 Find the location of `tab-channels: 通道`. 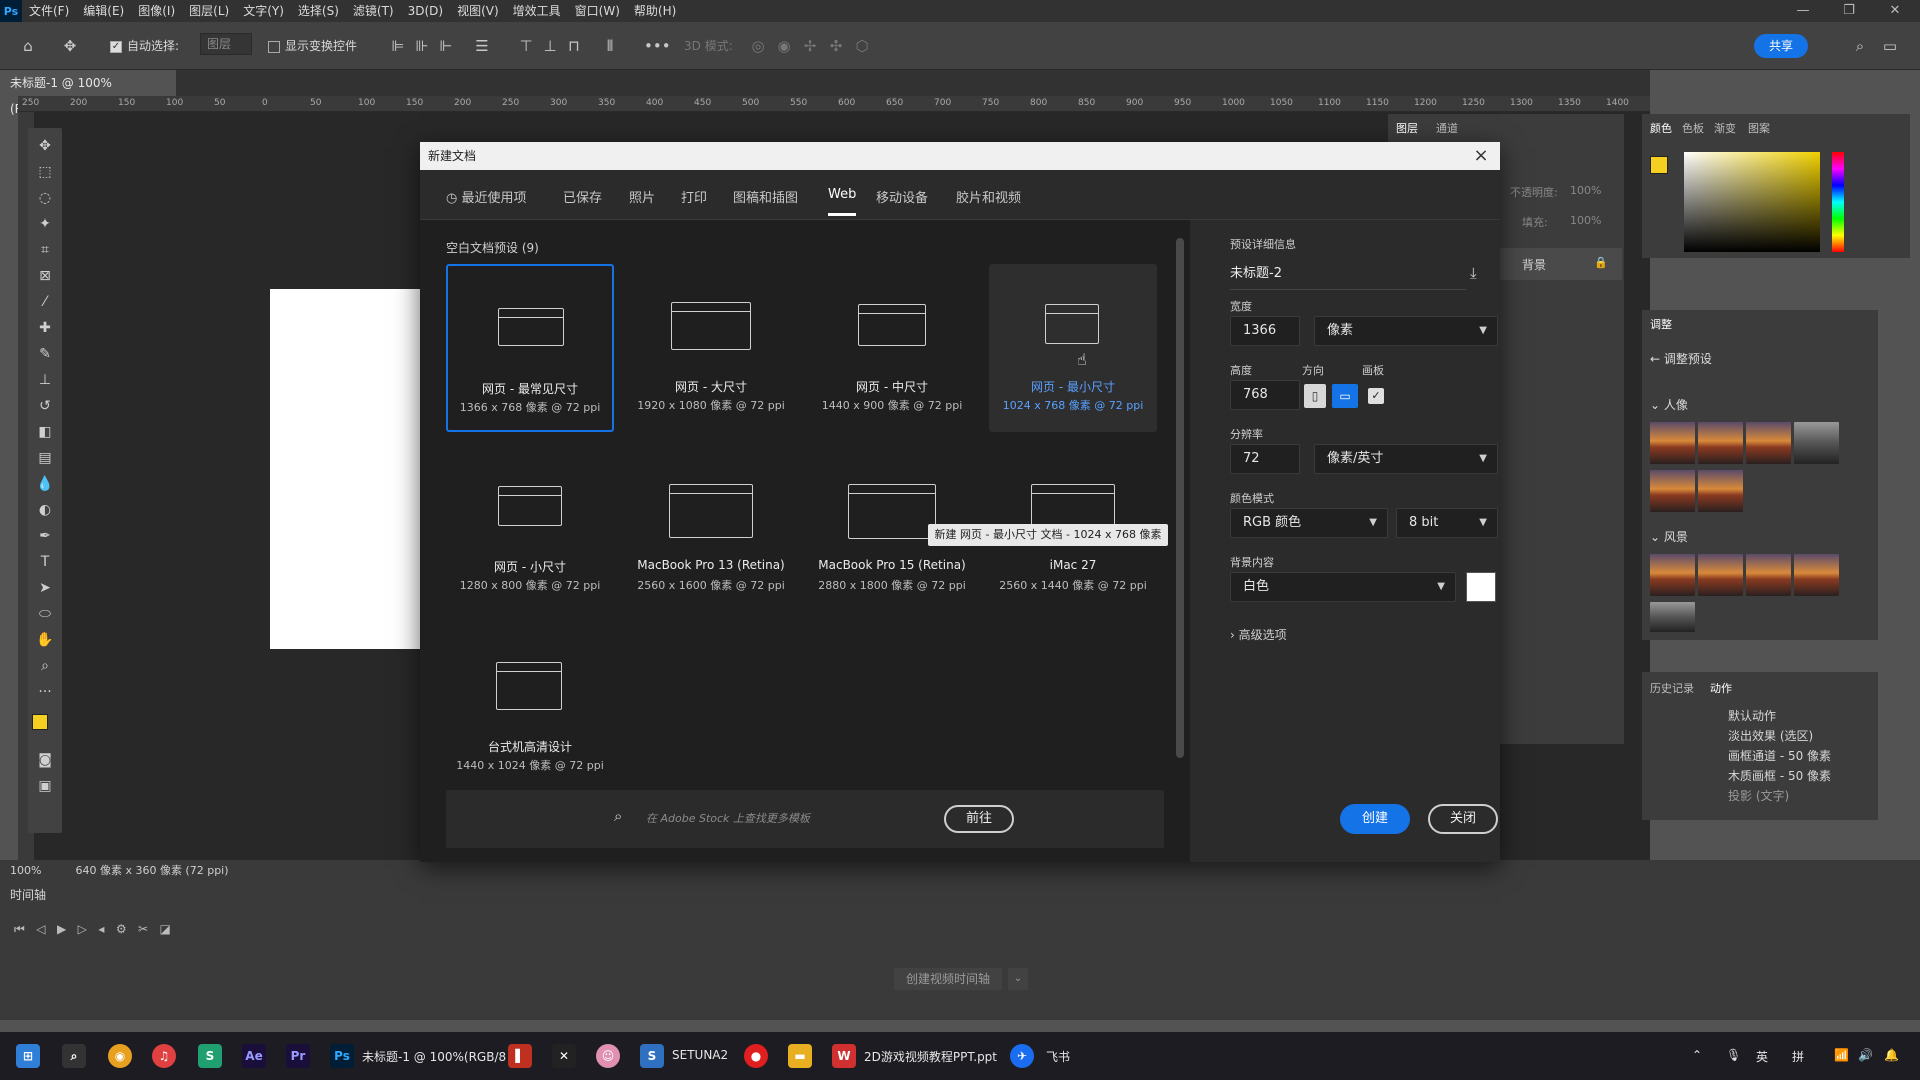

tab-channels: 通道 is located at coordinates (1447, 128).